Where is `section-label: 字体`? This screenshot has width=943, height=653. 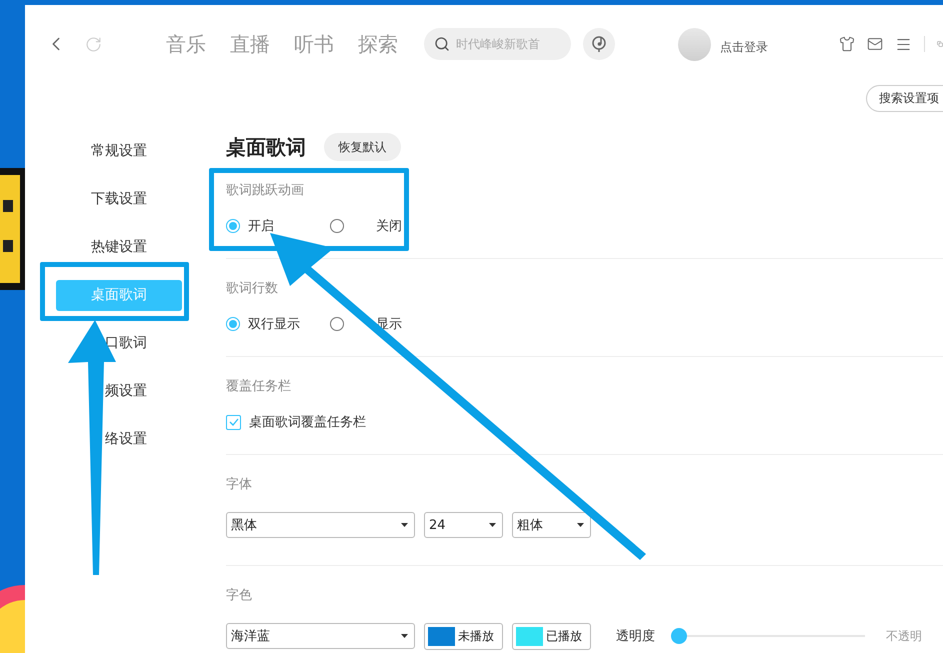 section-label: 字体 is located at coordinates (239, 485).